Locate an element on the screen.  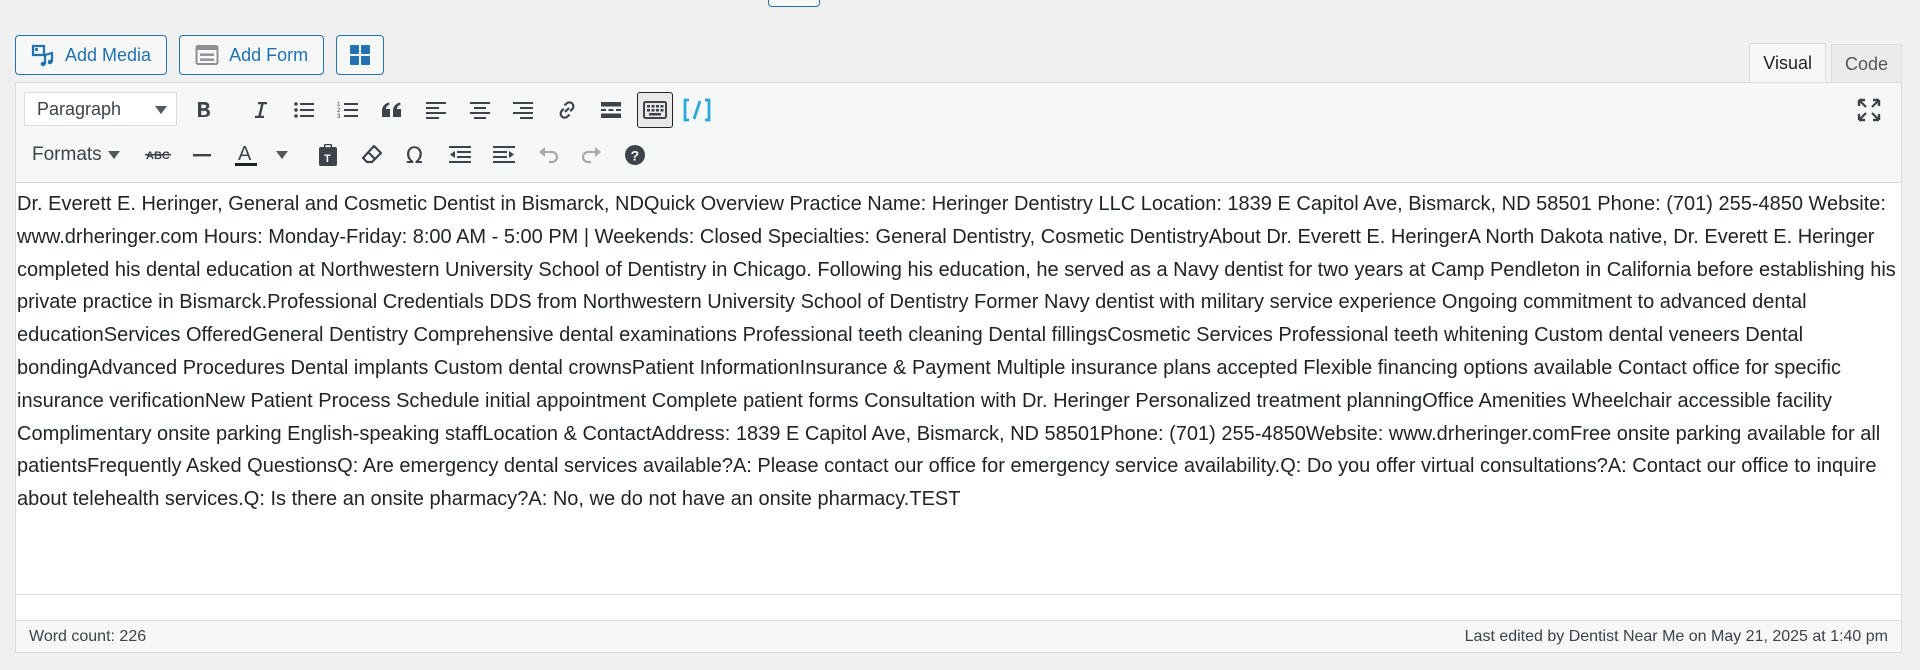
horizontal-line-button is located at coordinates (202, 155).